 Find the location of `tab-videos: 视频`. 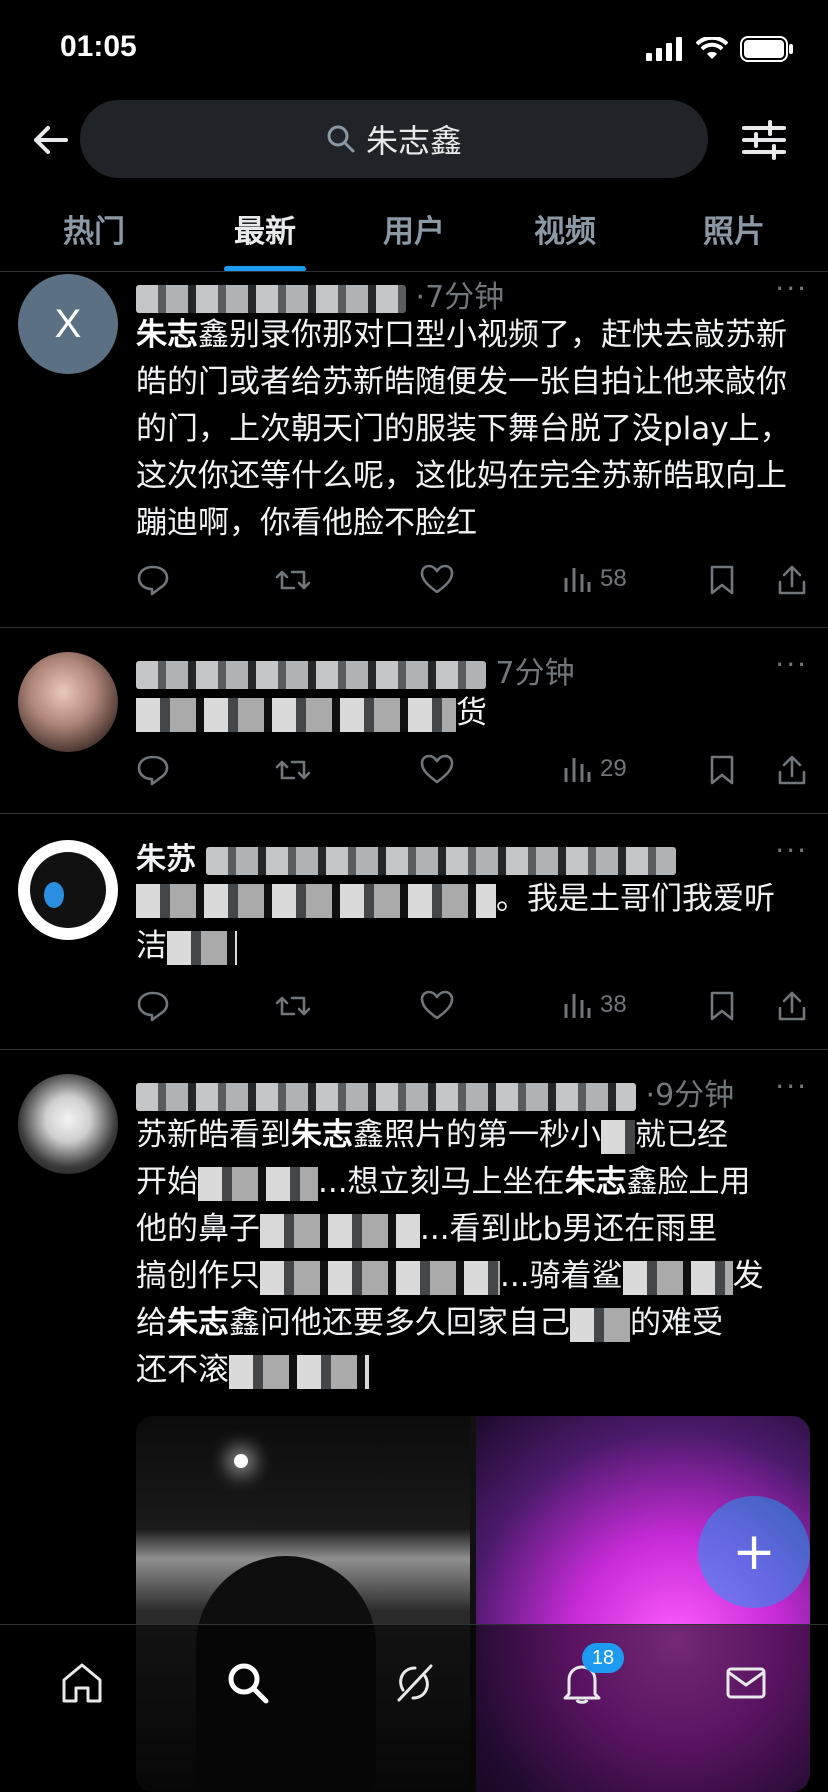

tab-videos: 视频 is located at coordinates (565, 228).